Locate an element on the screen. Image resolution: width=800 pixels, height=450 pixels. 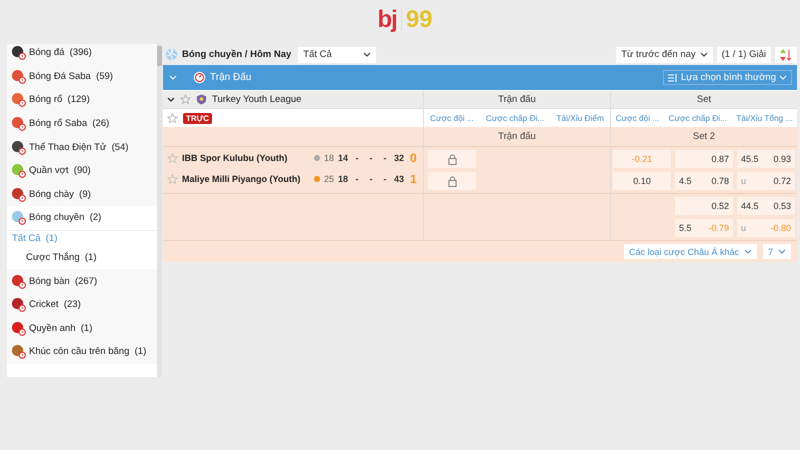
league-emblem-icon is located at coordinates (201, 99).